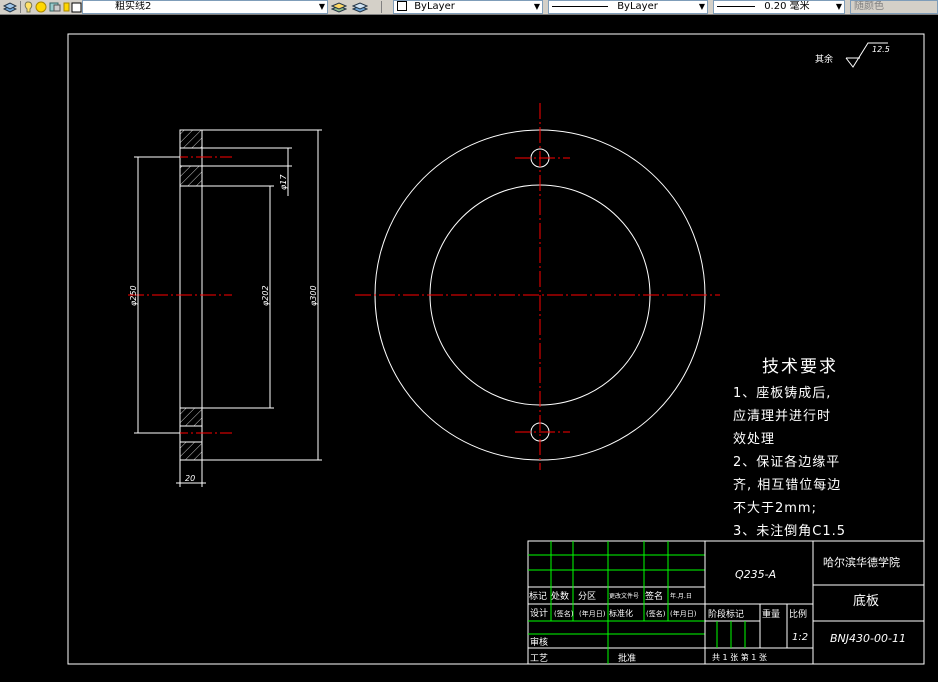  I want to click on tb-sign-bracket-1: (签名), so click(564, 613).